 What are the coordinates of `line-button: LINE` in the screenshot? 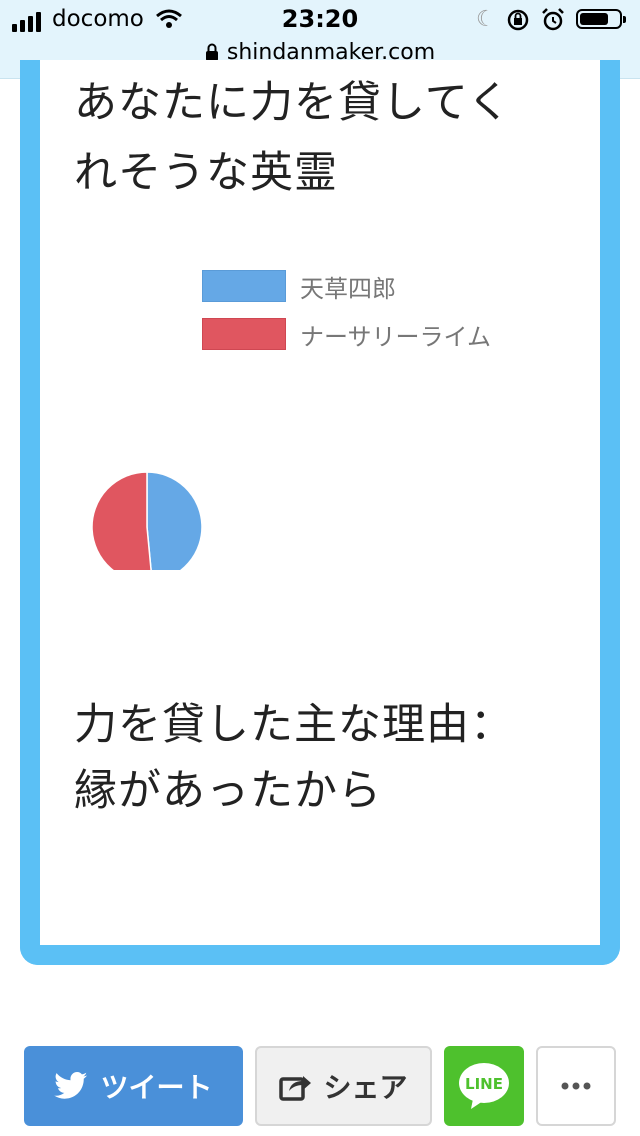 It's located at (484, 1086).